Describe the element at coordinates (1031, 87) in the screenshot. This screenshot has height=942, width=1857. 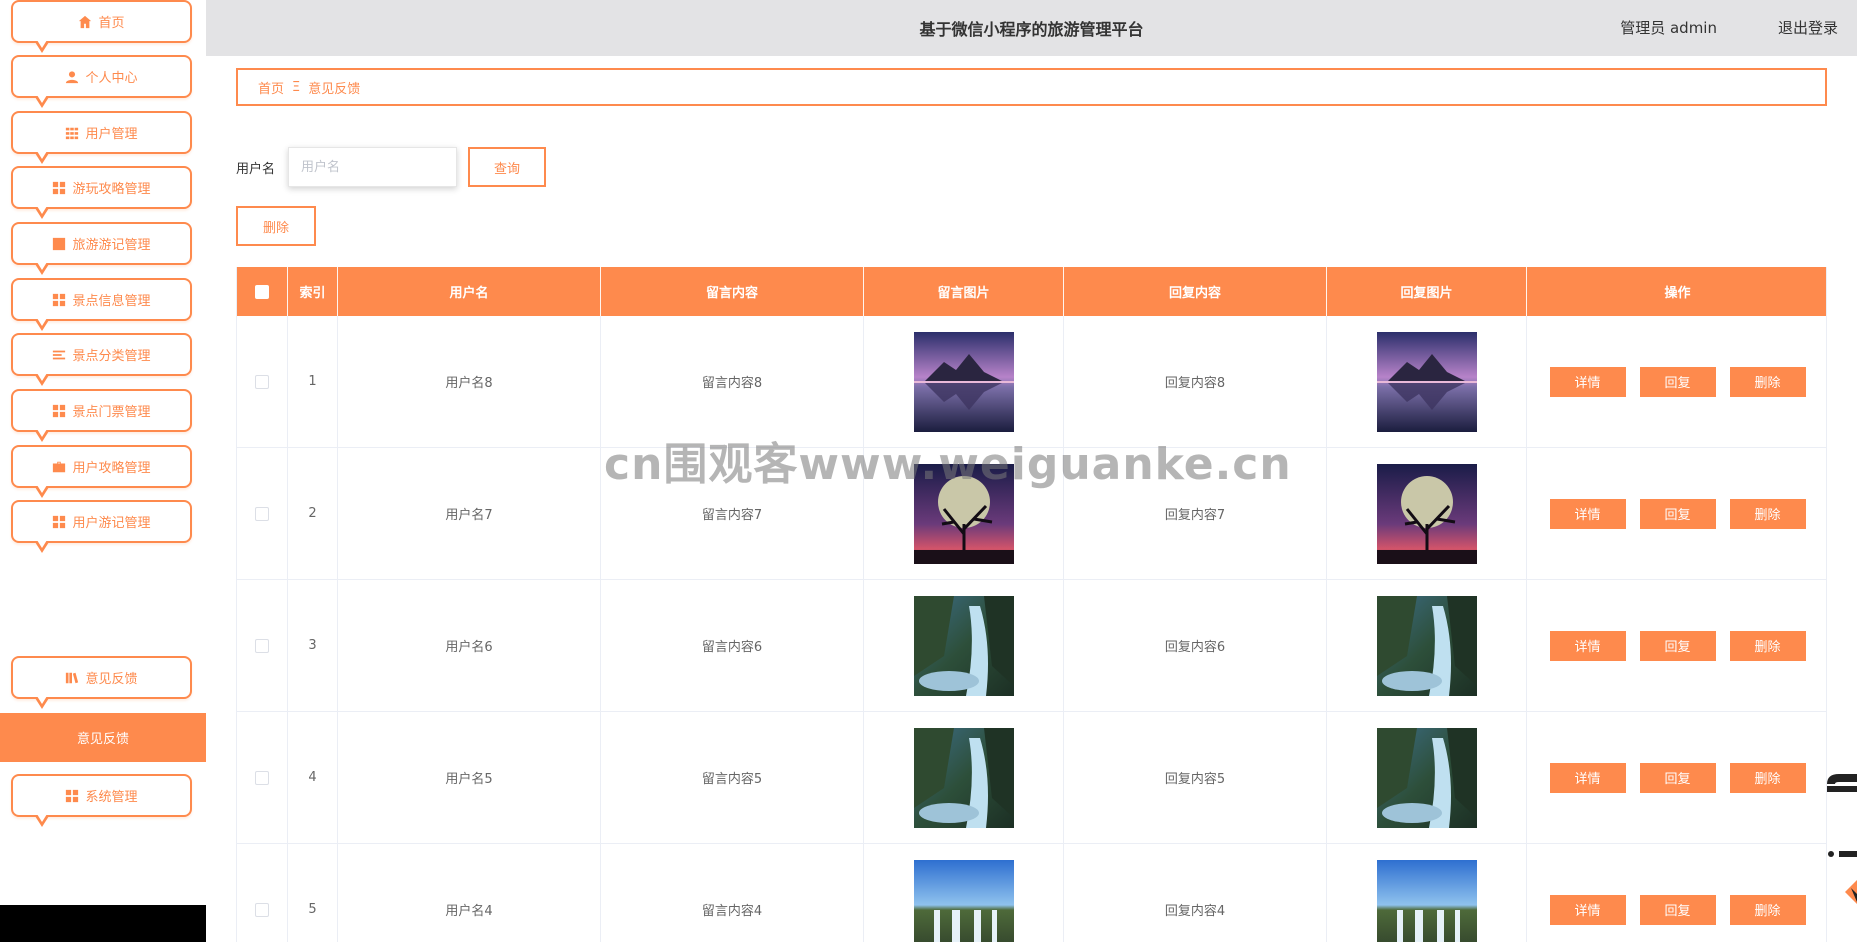
I see `breadcrumb: 首页 Ξ 意见反馈` at that location.